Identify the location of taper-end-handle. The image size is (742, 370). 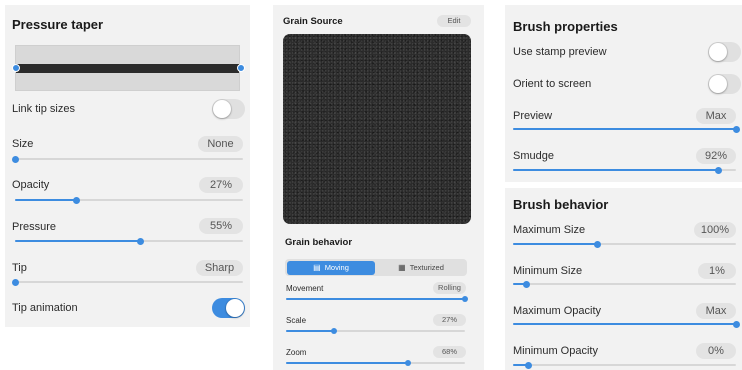
(241, 68).